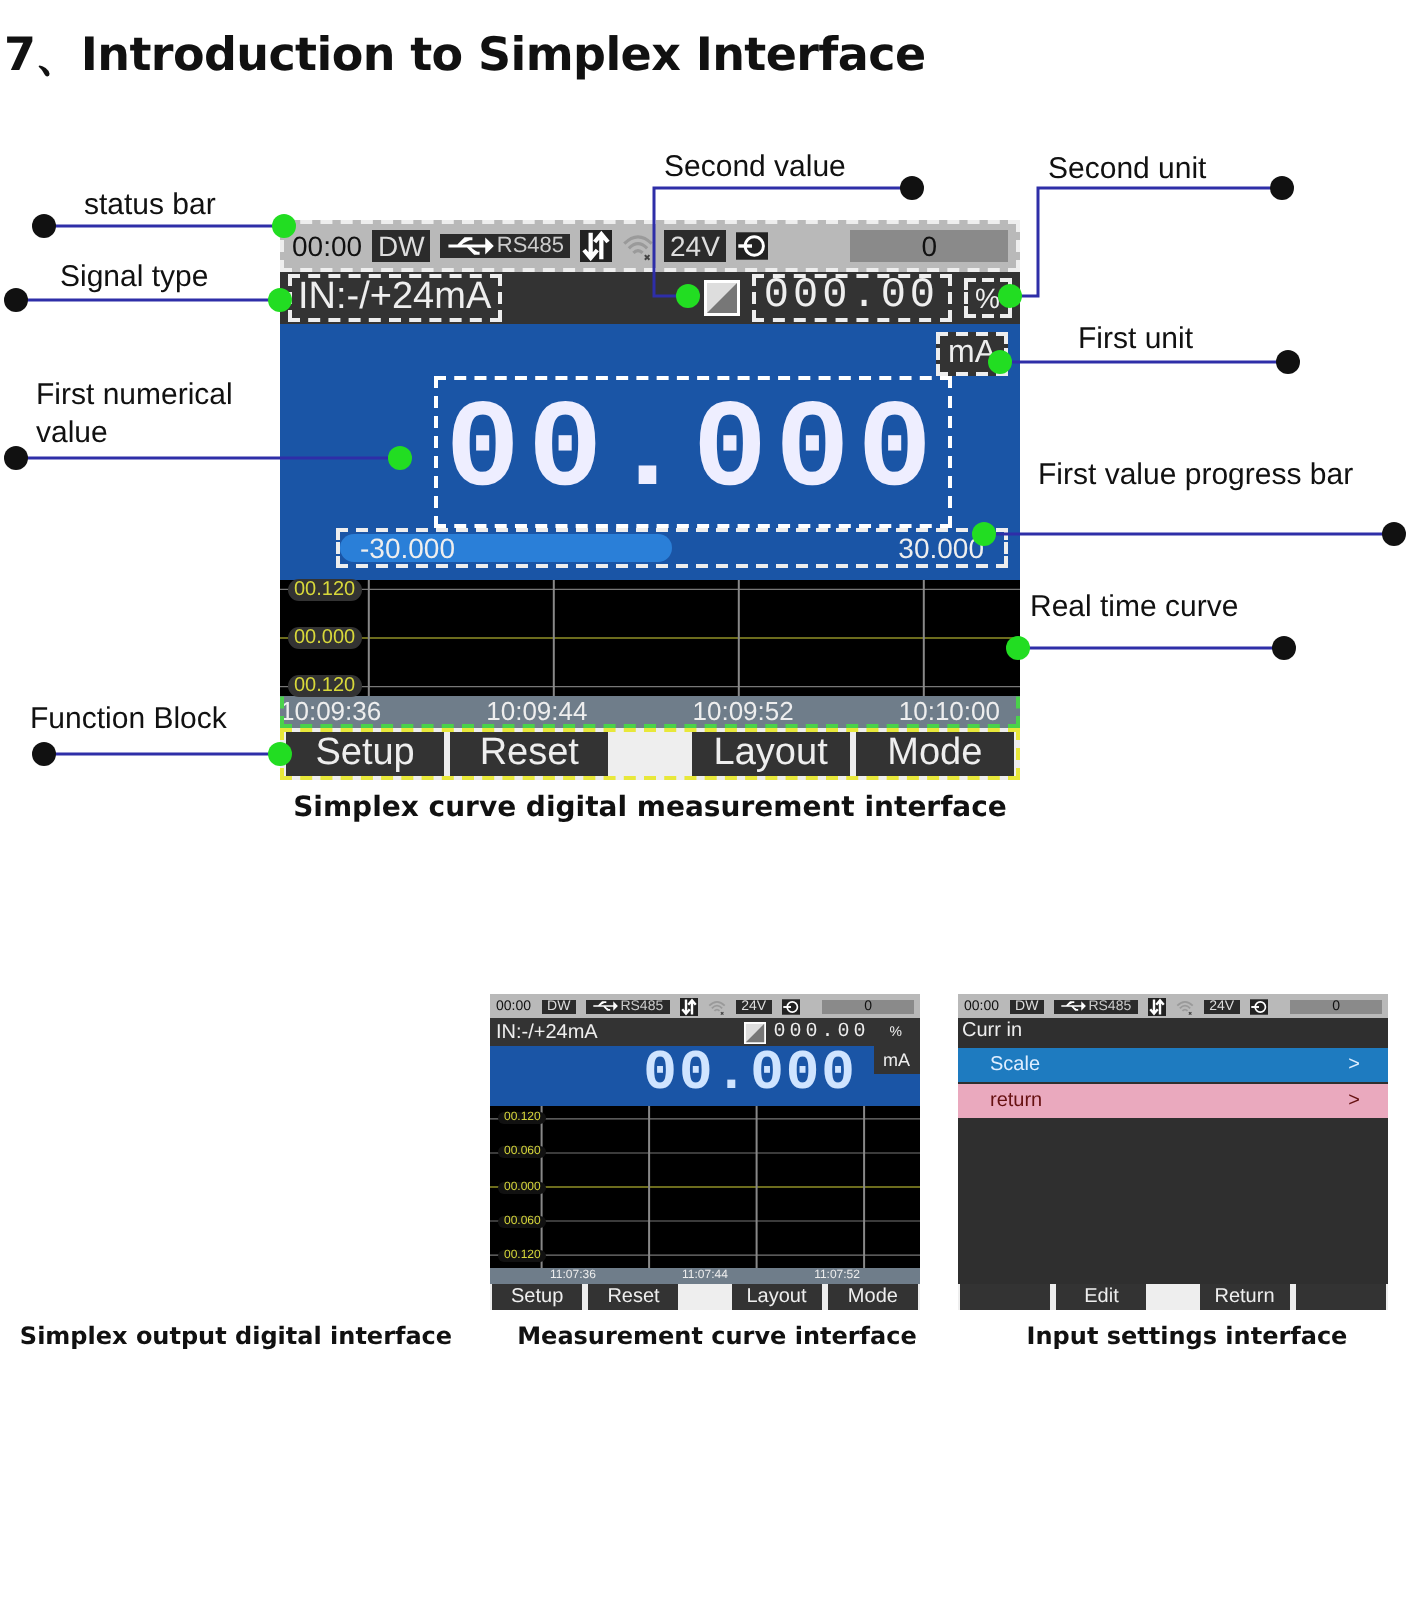  What do you see at coordinates (1016, 1101) in the screenshot?
I see `menu-item-label: return` at bounding box center [1016, 1101].